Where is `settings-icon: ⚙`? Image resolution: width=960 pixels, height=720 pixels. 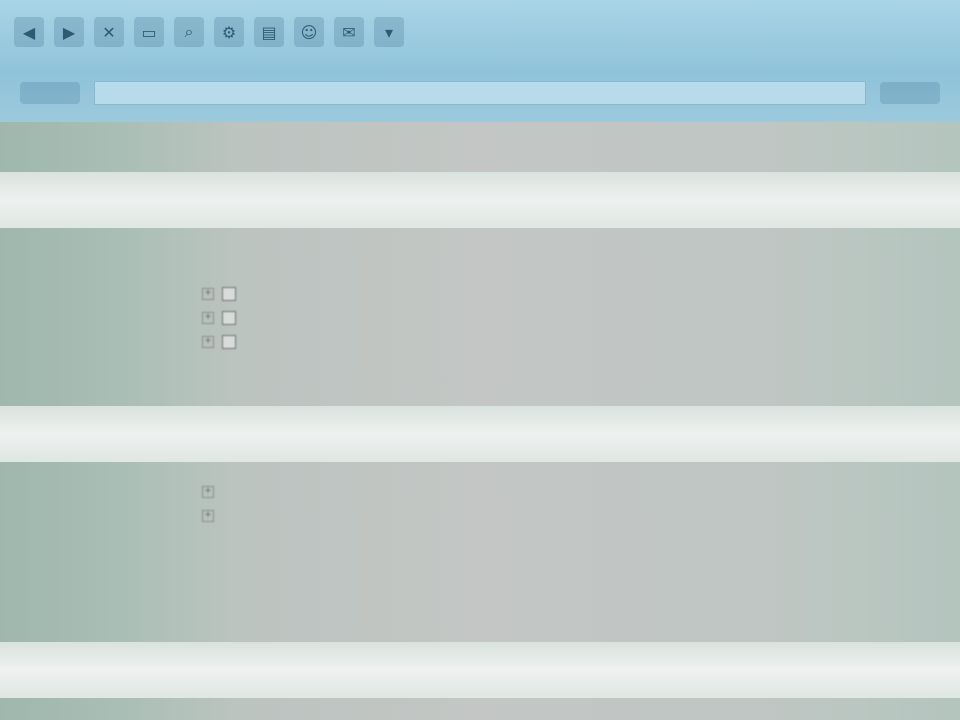 settings-icon: ⚙ is located at coordinates (229, 32).